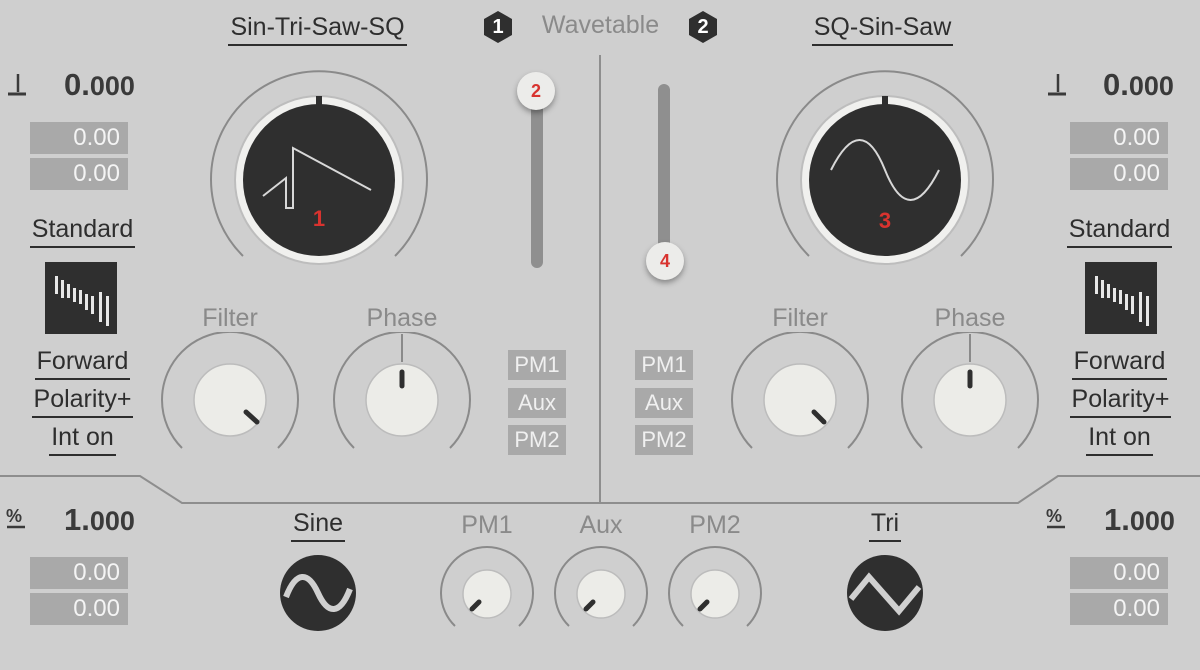 The width and height of the screenshot is (1200, 670). Describe the element at coordinates (82, 363) in the screenshot. I see `left-direction-selector: Forward` at that location.